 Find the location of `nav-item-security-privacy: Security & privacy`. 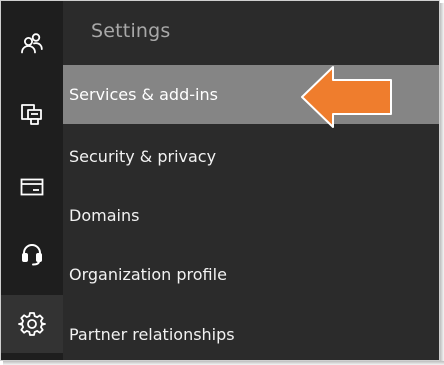

nav-item-security-privacy: Security & privacy is located at coordinates (251, 156).